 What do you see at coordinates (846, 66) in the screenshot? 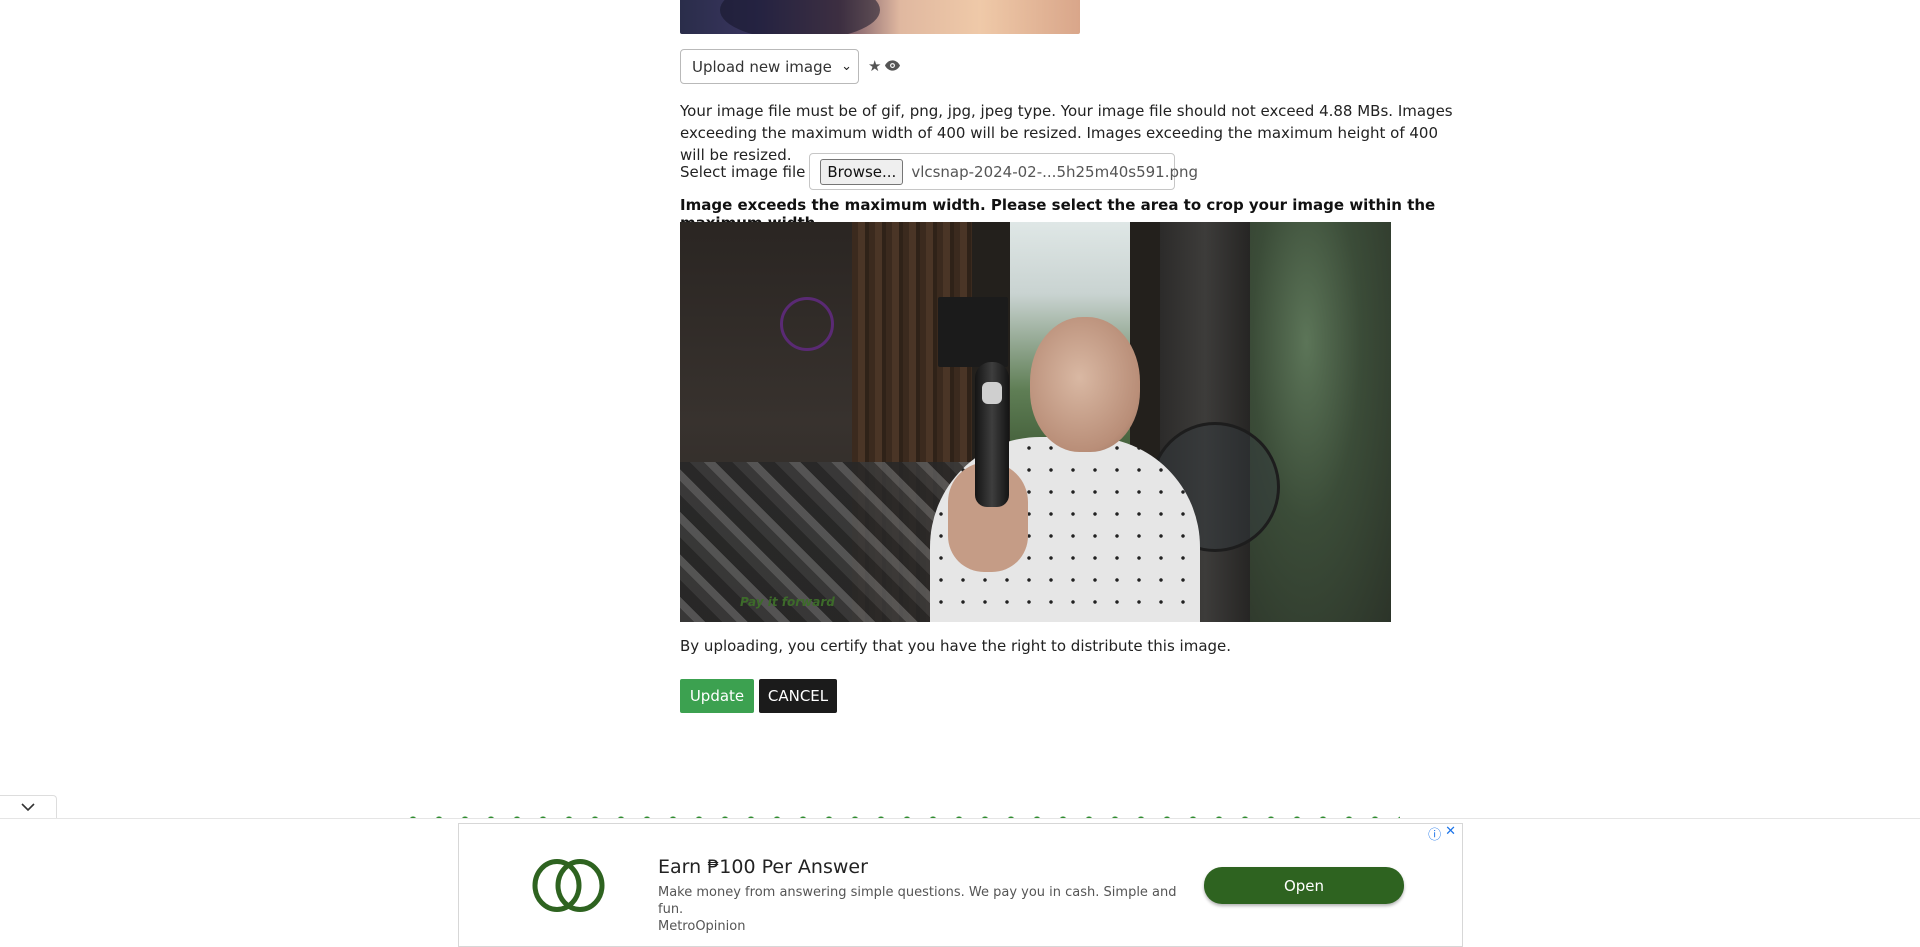
I see `chevron-down-icon: ⌄` at bounding box center [846, 66].